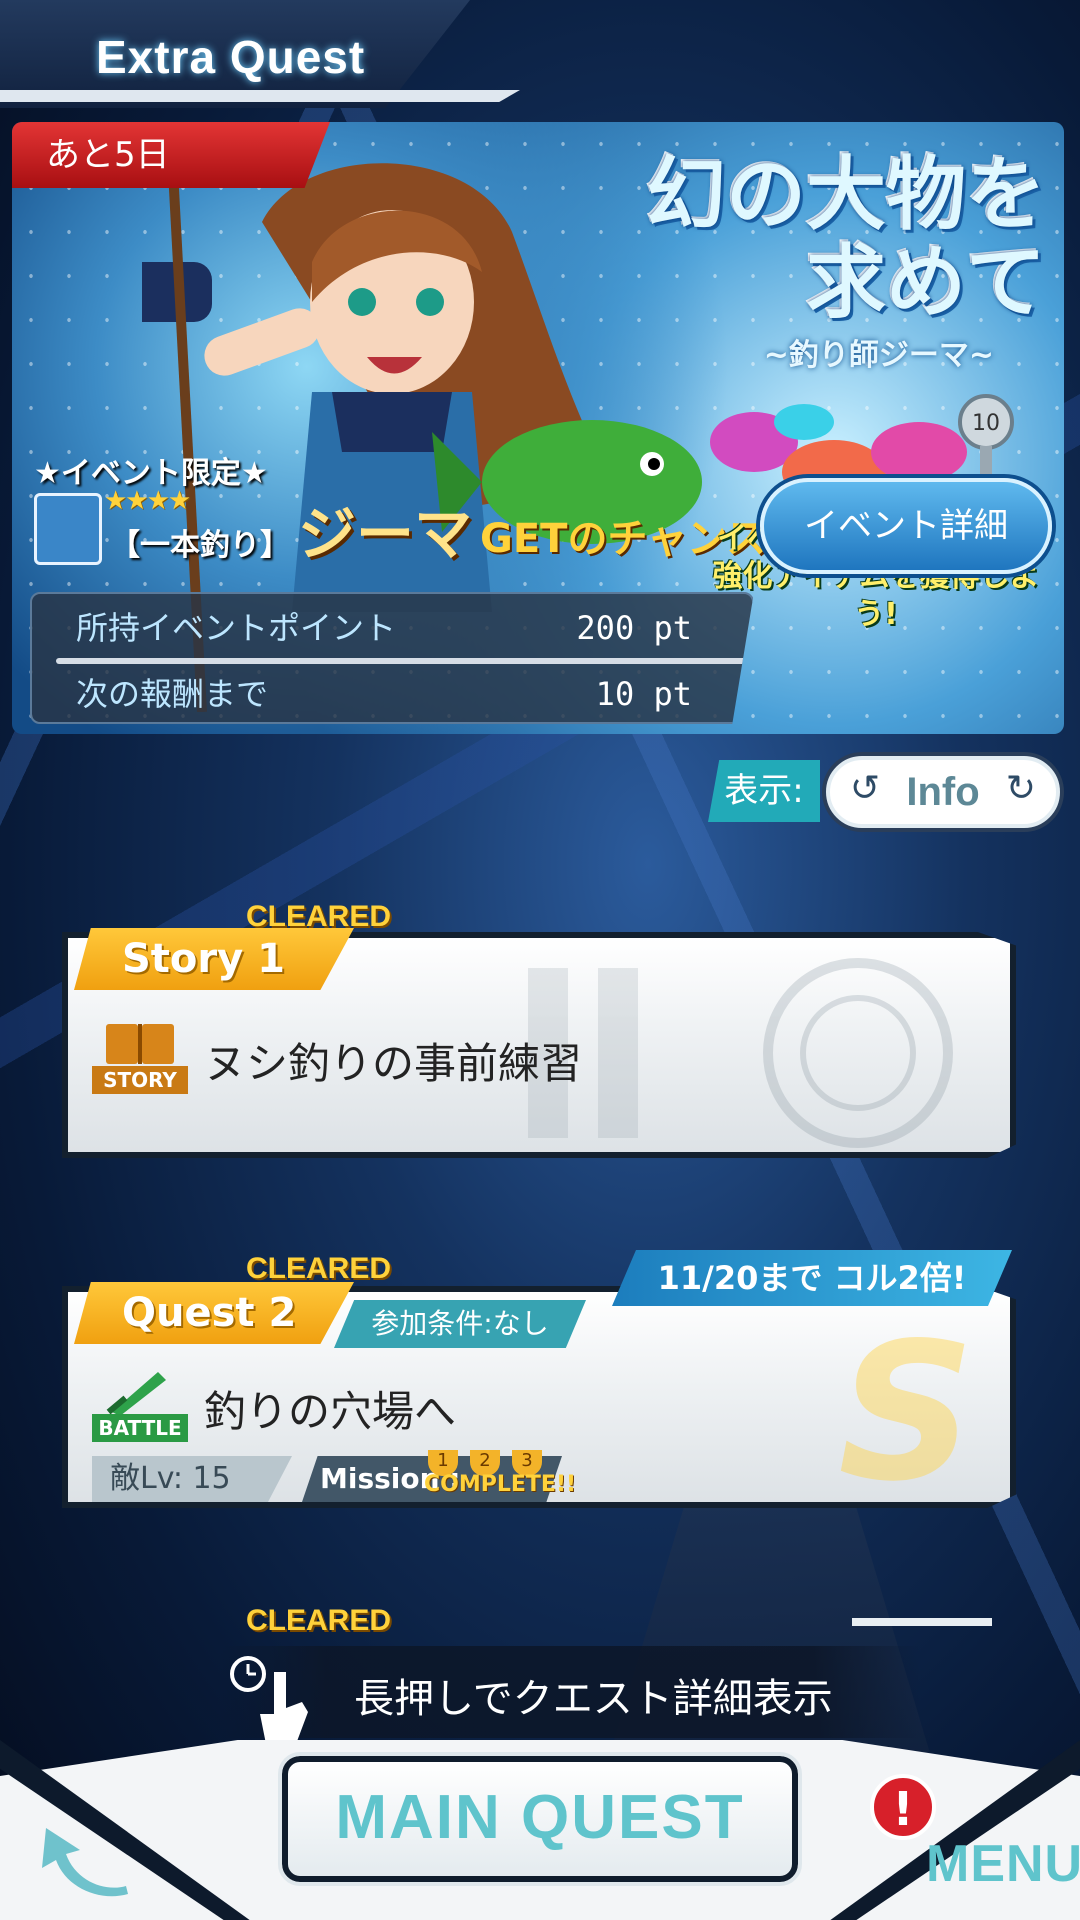 Image resolution: width=1080 pixels, height=1920 pixels. Describe the element at coordinates (147, 501) in the screenshot. I see `card-rarity-stars: ★★★★` at that location.